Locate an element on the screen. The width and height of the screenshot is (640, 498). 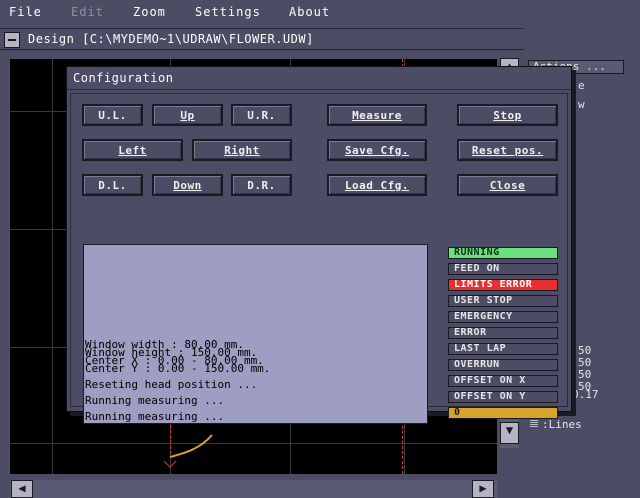
design-title-bar: Design [C:\MYDEMO~1\UDRAW\FLOWER.UDW] is located at coordinates (262, 39).